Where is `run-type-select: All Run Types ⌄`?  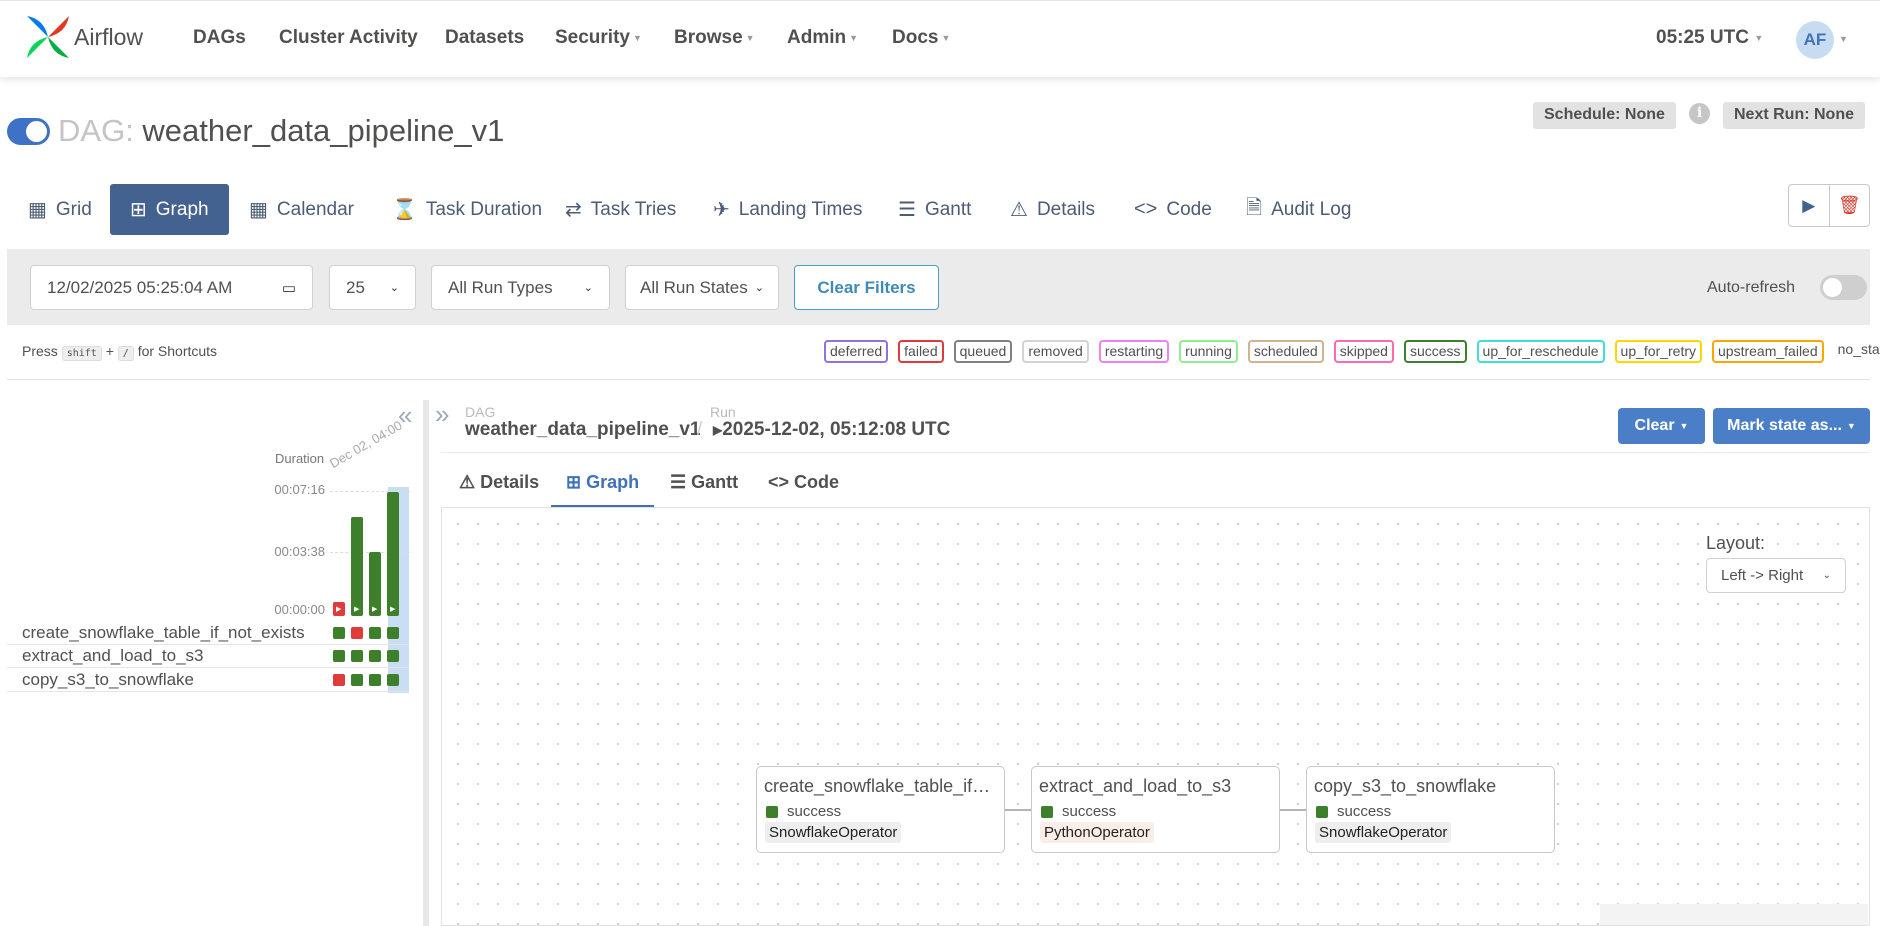 run-type-select: All Run Types ⌄ is located at coordinates (520, 287).